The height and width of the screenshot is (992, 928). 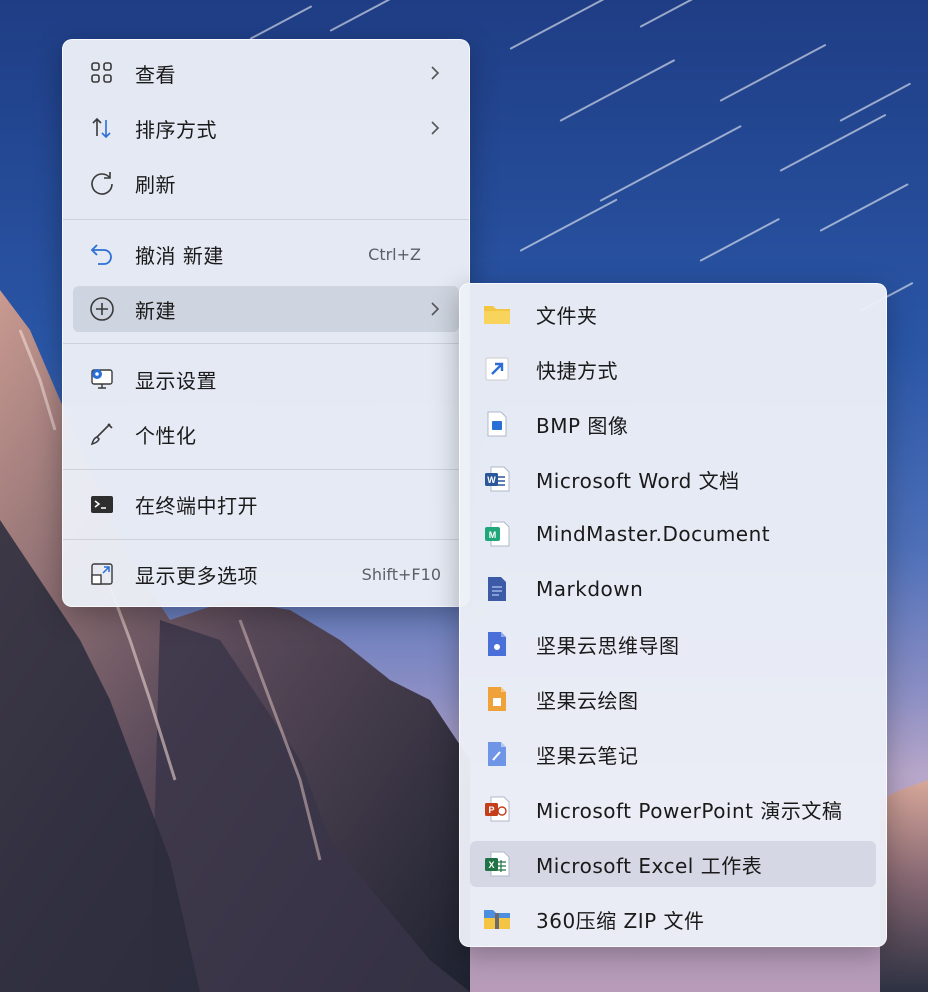 I want to click on menu-item-label: Microsoft PowerPoint 演示文稿, so click(x=689, y=810).